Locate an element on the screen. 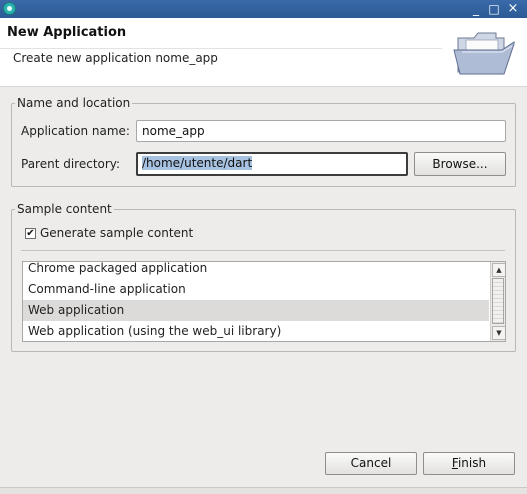 The image size is (527, 494). parent-directory-value: /home/utente/dart is located at coordinates (197, 163).